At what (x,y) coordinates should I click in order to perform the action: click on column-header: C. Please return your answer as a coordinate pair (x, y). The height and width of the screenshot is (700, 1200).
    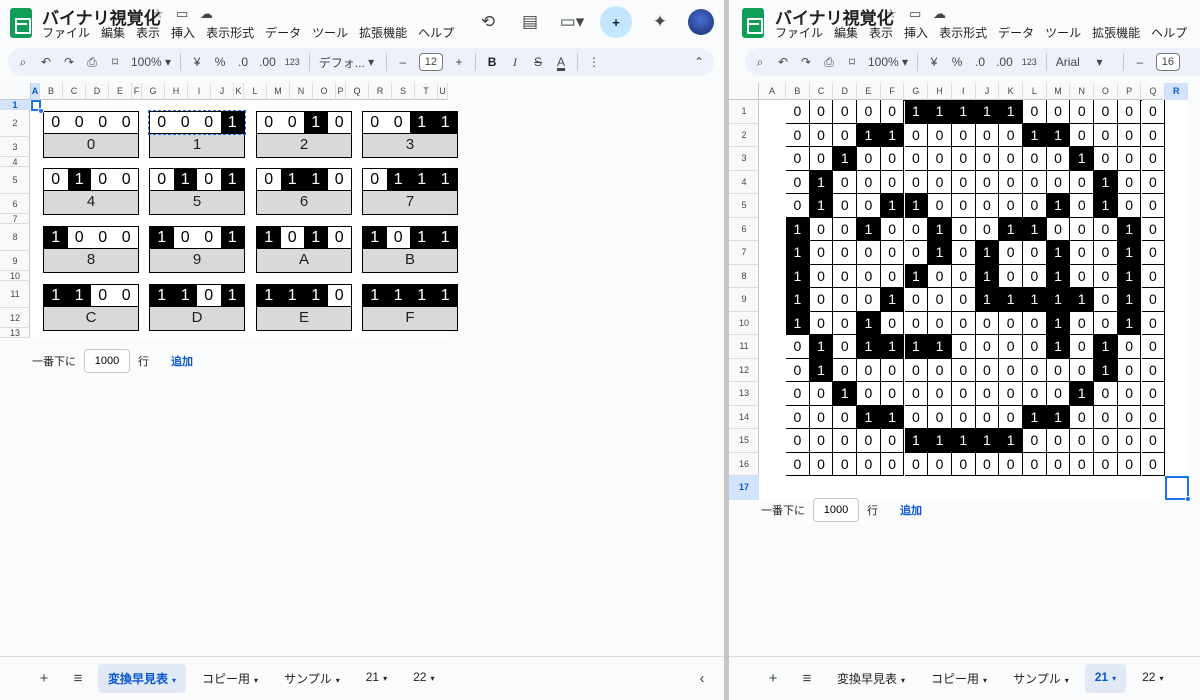
    Looking at the image, I should click on (822, 91).